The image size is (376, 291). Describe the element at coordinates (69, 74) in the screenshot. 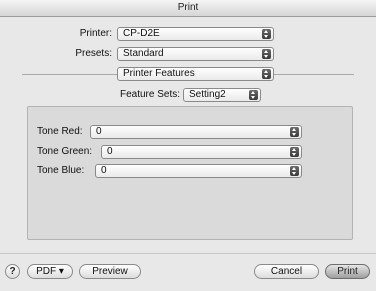

I see `separator-left` at that location.